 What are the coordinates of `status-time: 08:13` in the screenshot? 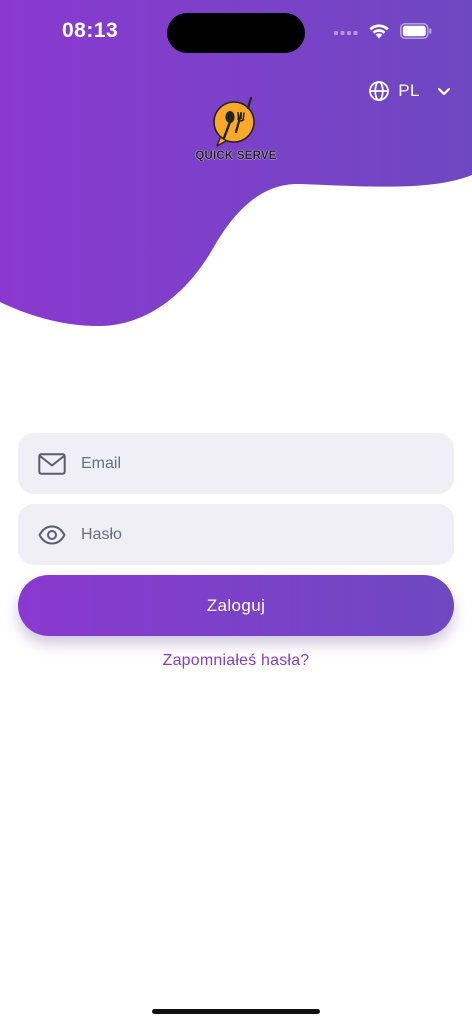 It's located at (90, 30).